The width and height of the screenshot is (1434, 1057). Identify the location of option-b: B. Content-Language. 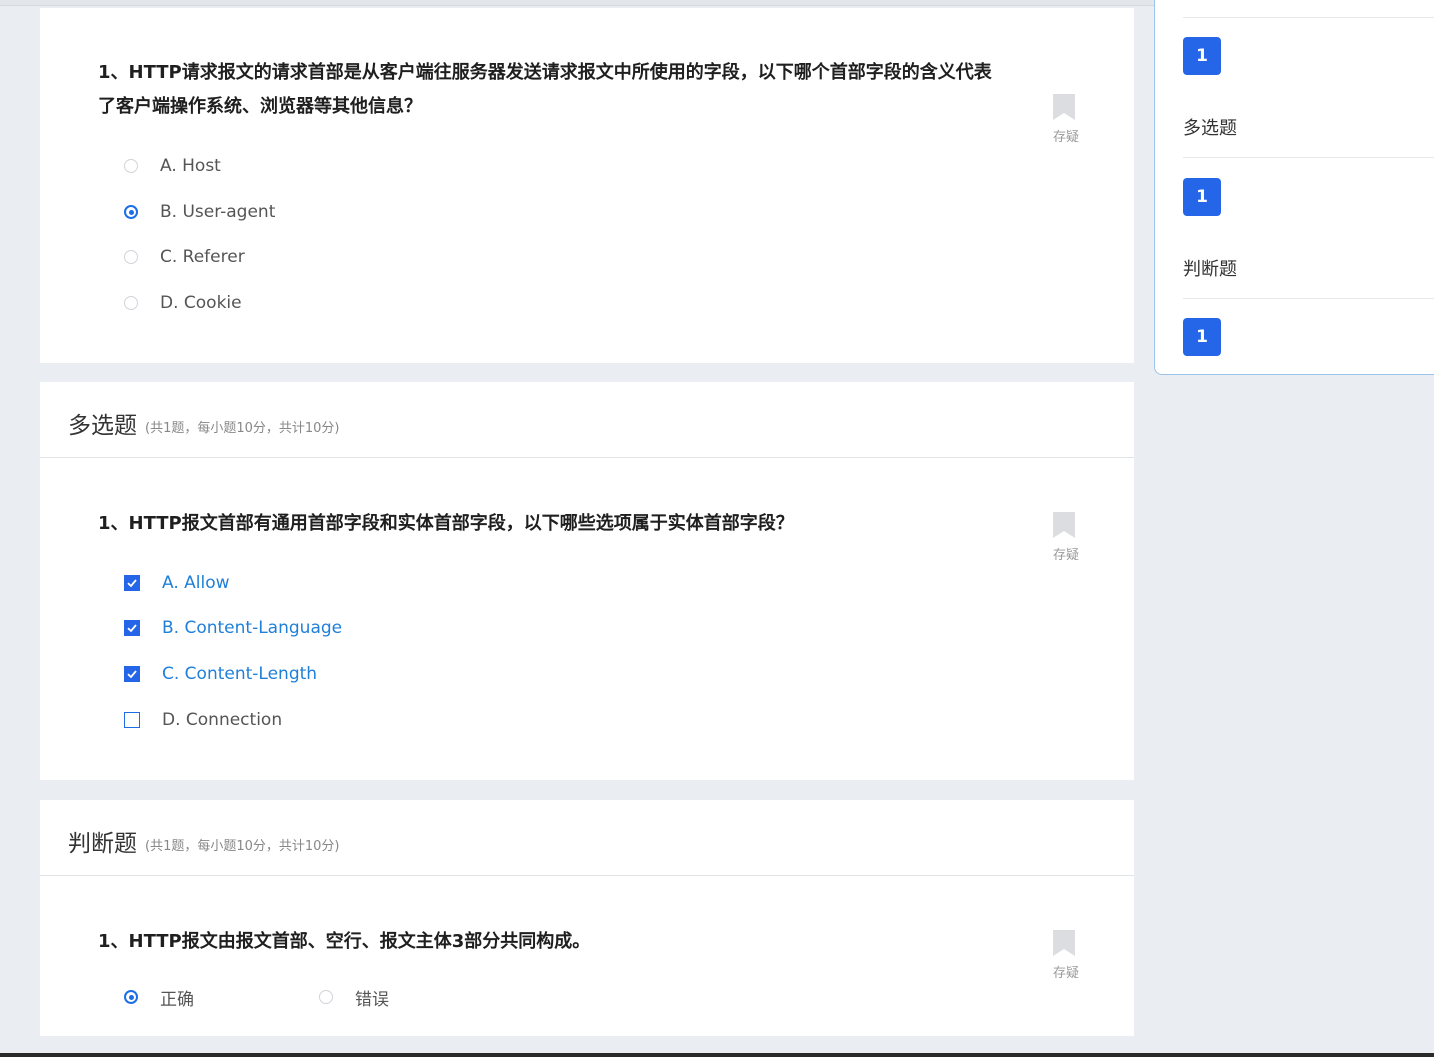
(233, 628).